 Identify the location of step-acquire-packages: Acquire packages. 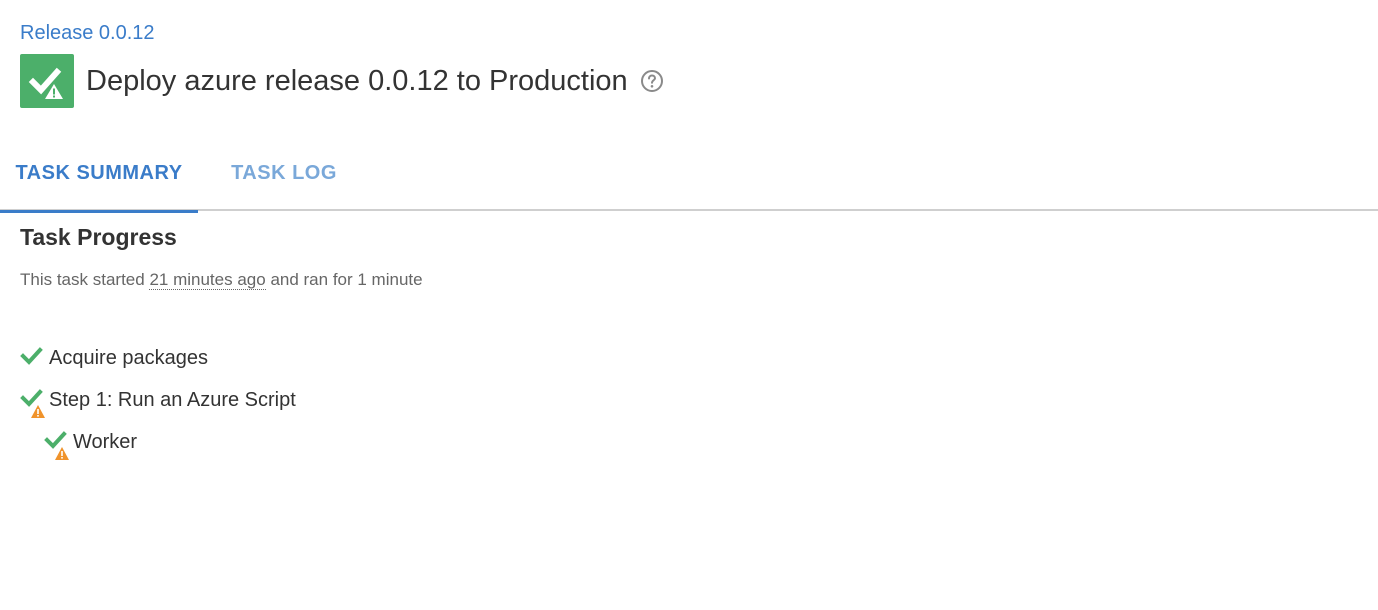
(114, 358).